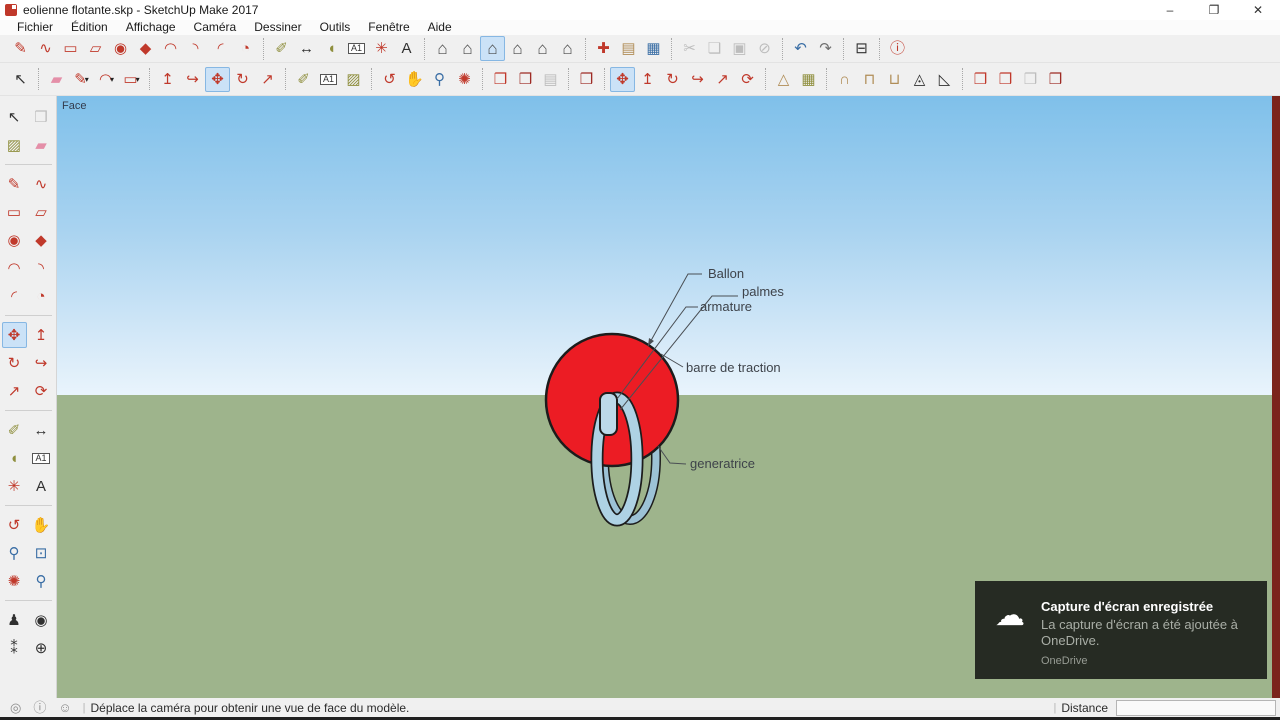  What do you see at coordinates (14, 620) in the screenshot?
I see `position-camera-tool-button: ♟` at bounding box center [14, 620].